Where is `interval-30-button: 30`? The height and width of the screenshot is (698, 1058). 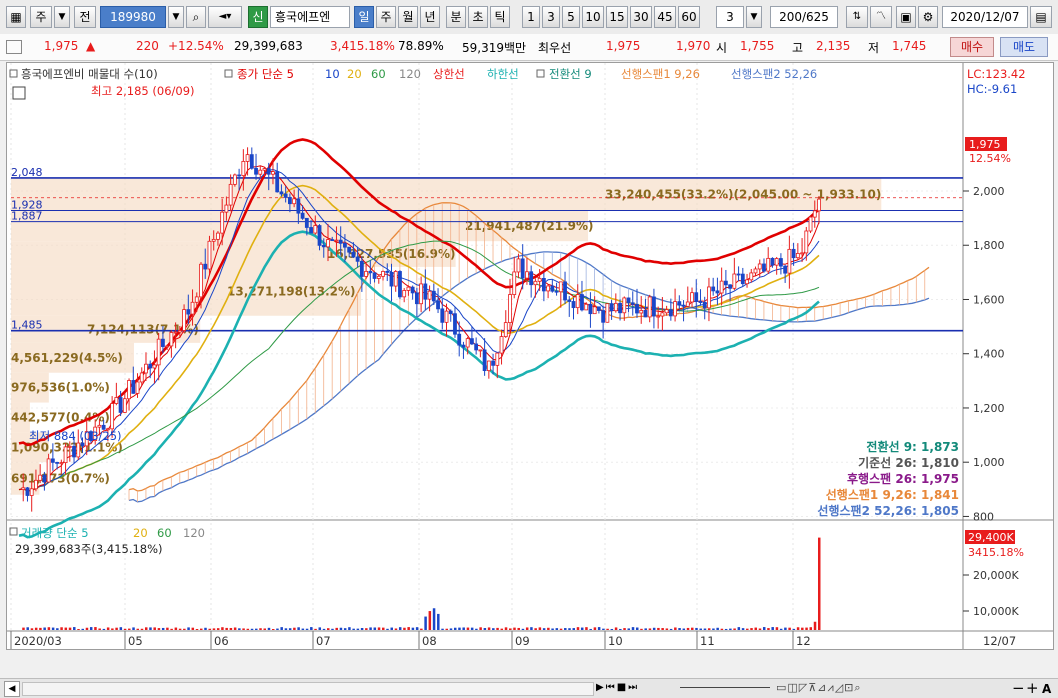 interval-30-button: 30 is located at coordinates (641, 17).